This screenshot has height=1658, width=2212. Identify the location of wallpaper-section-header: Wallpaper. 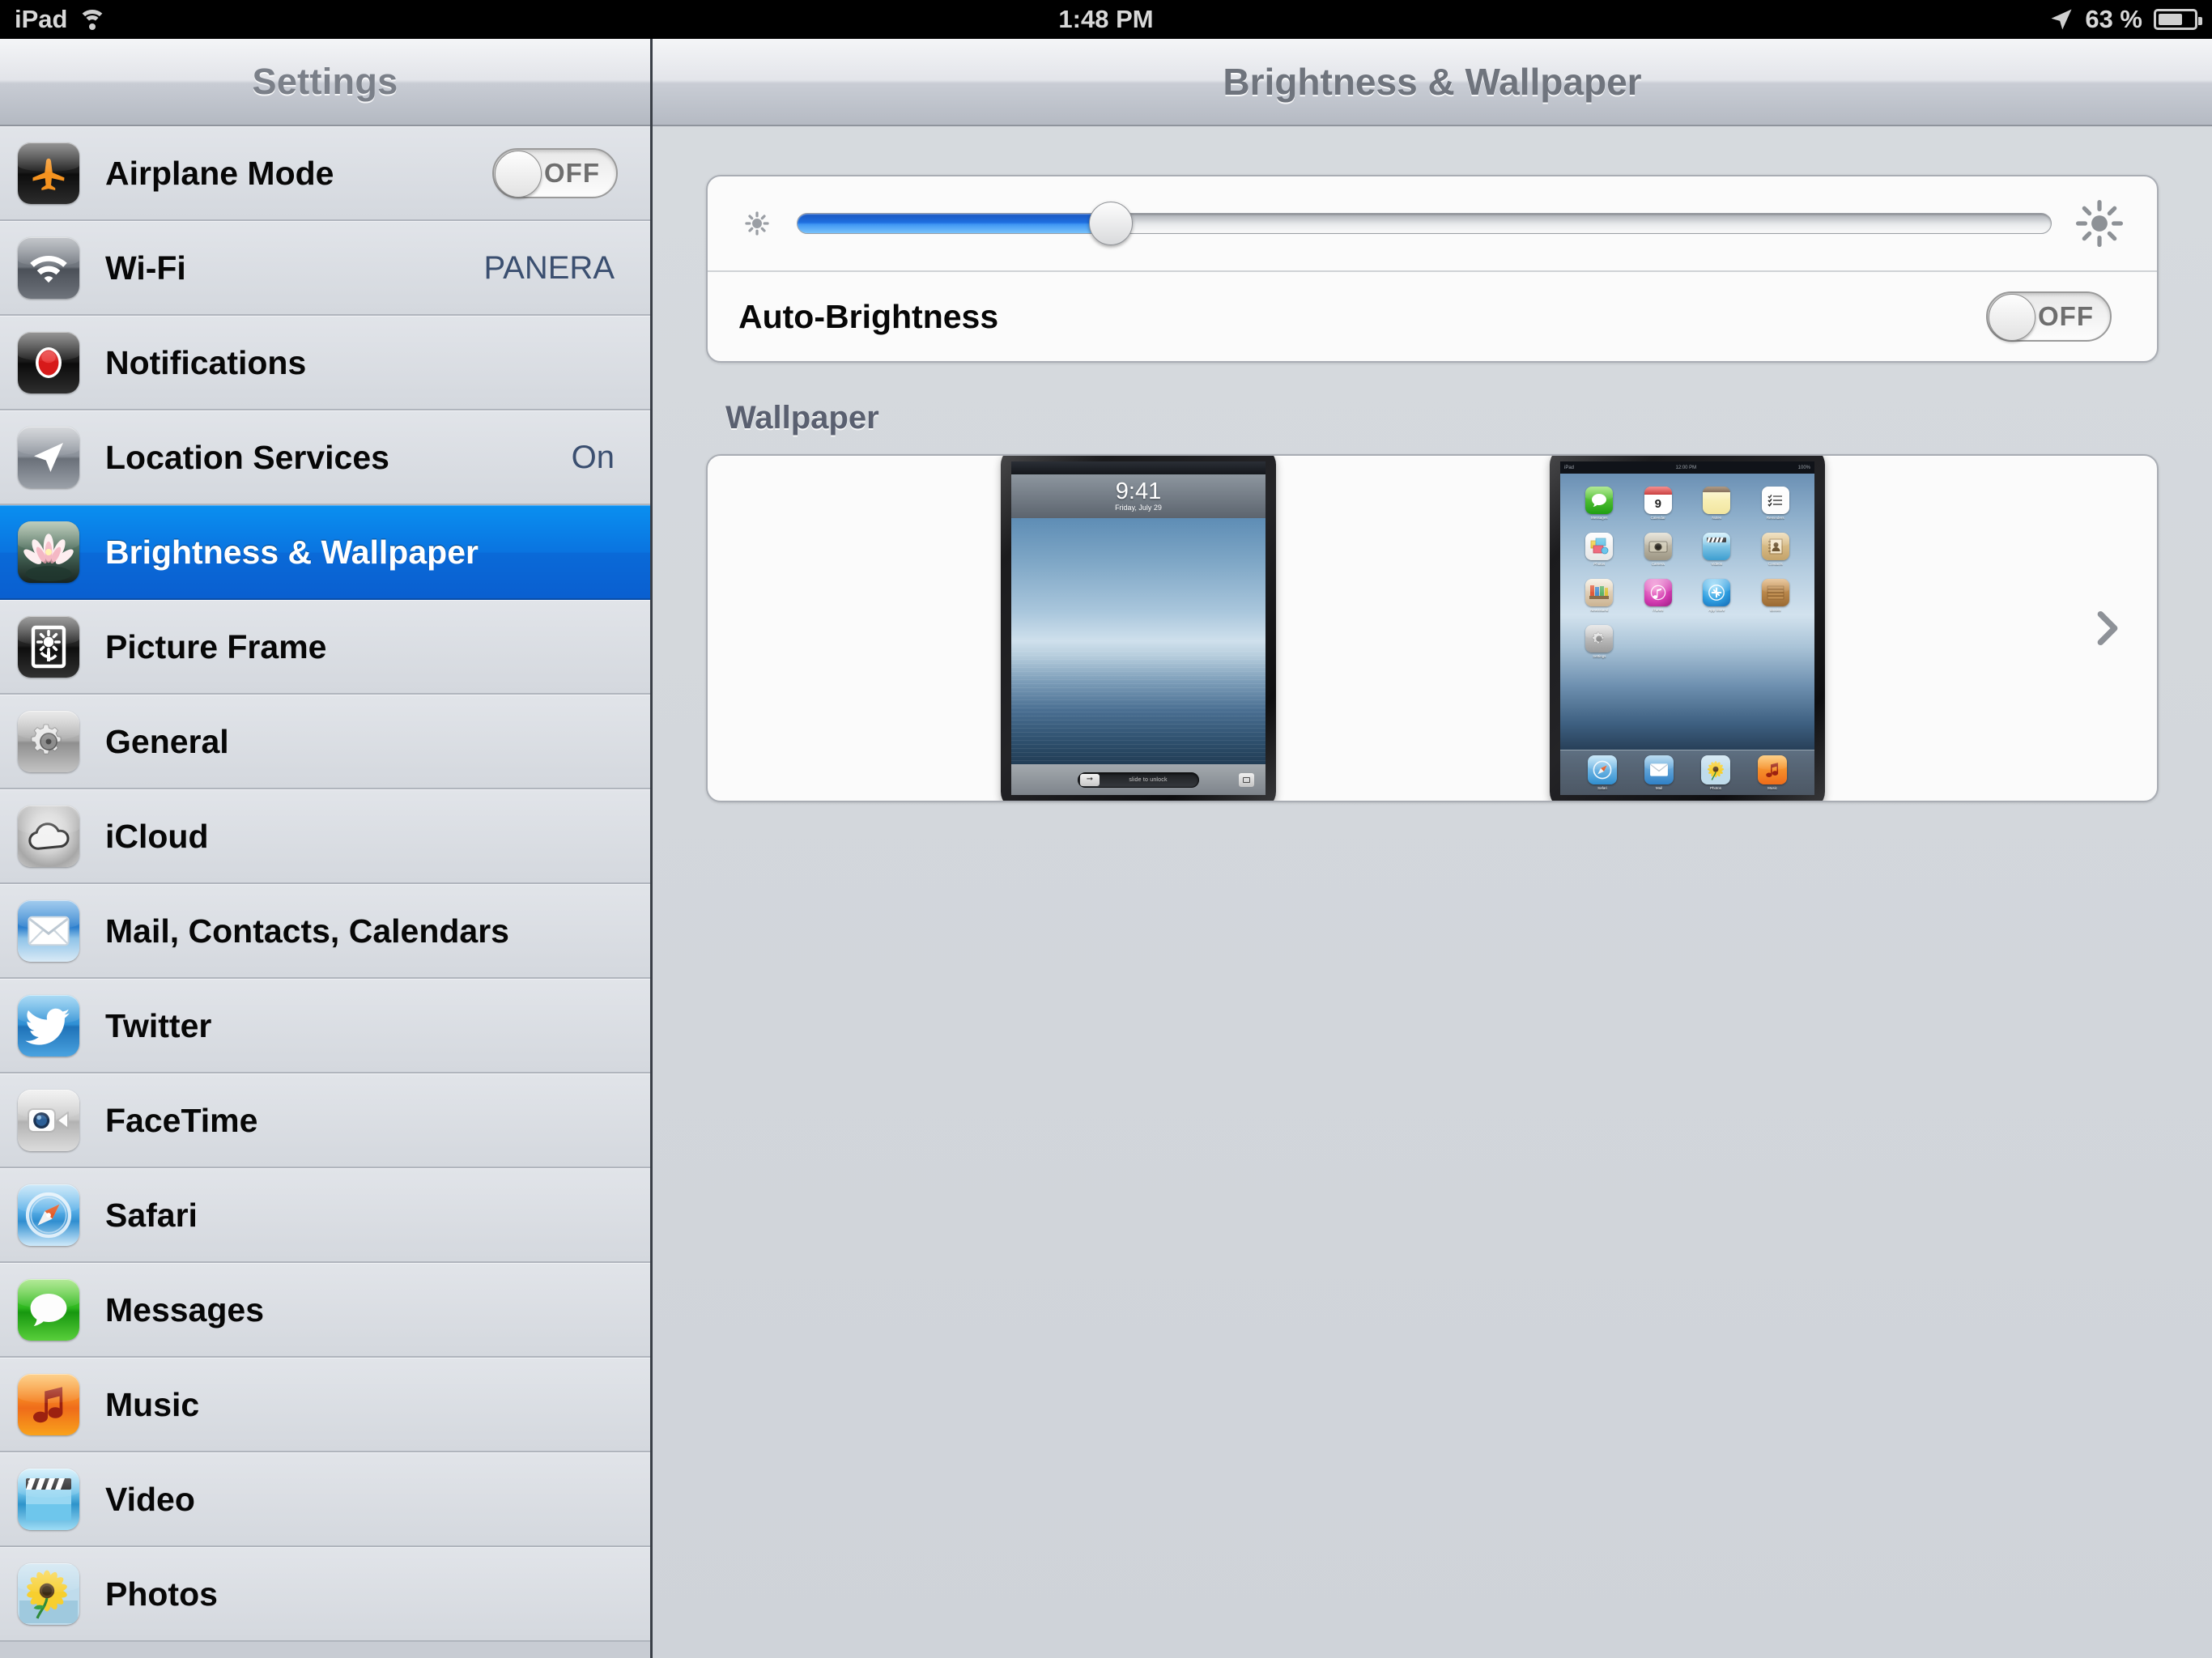
(802, 418).